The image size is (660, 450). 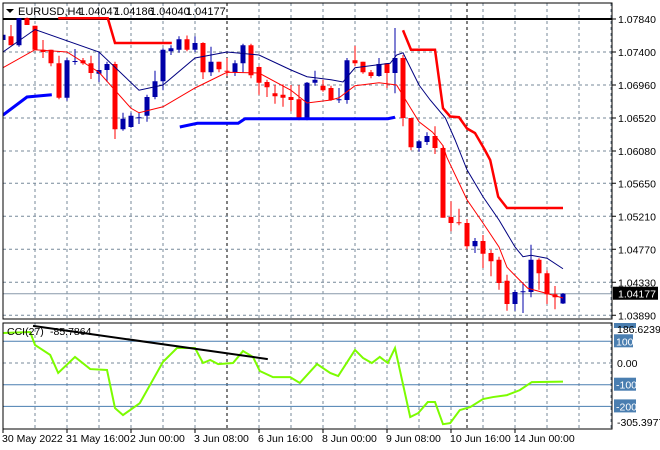 What do you see at coordinates (637, 295) in the screenshot?
I see `current-price-label: 1.04177` at bounding box center [637, 295].